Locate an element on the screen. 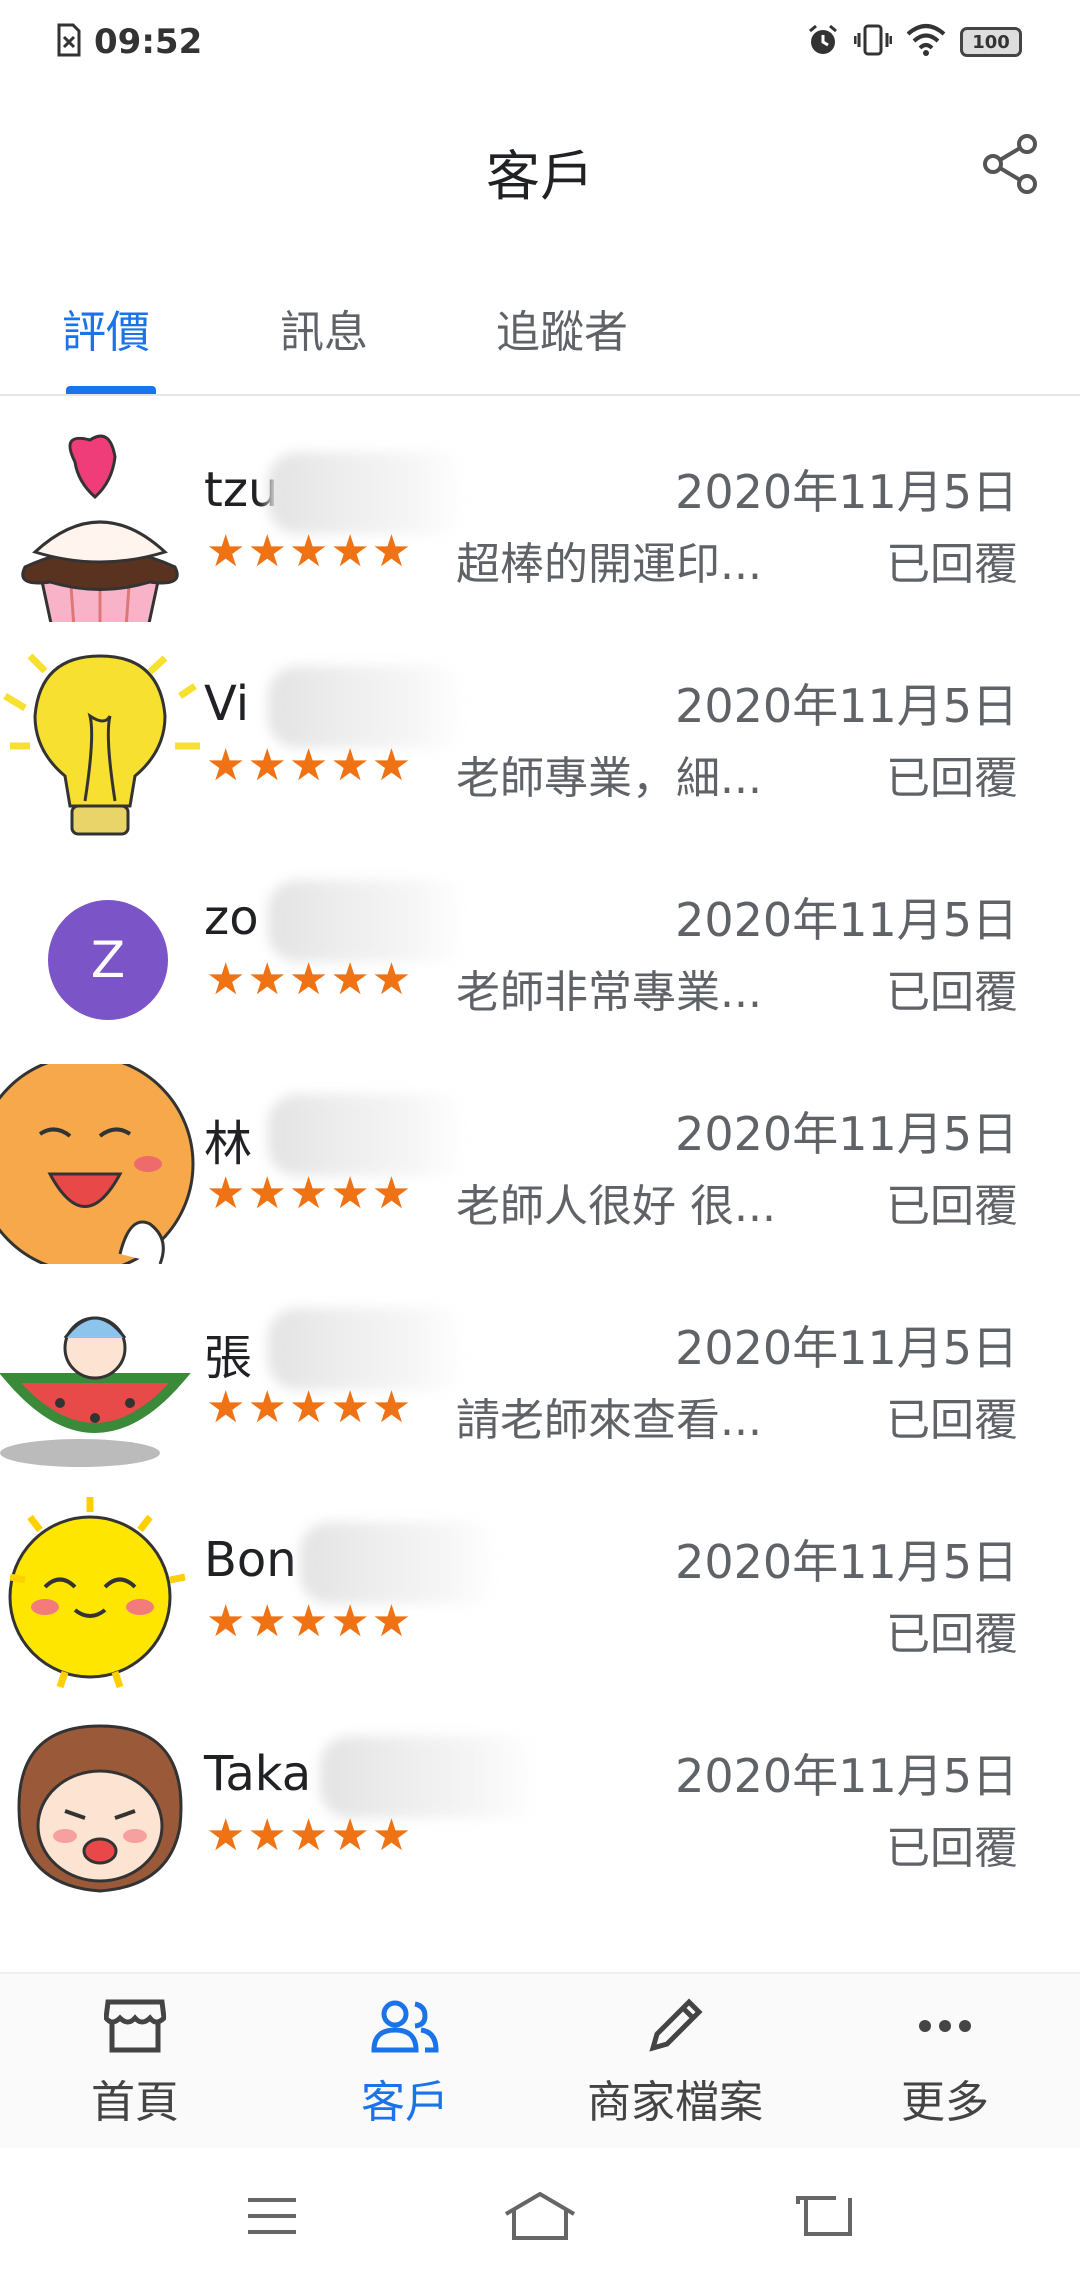 Image resolution: width=1080 pixels, height=2280 pixels. back-icon is located at coordinates (824, 2218).